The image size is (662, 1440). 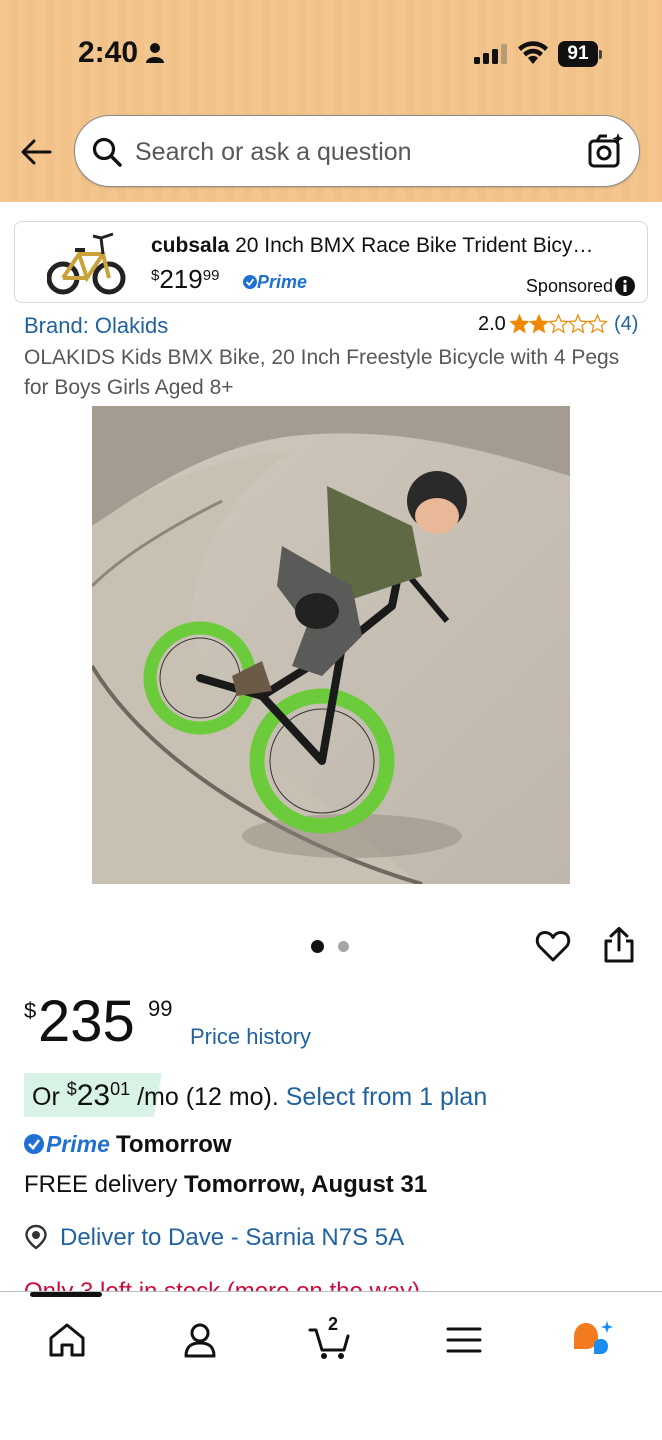 I want to click on search-input, so click(x=355, y=152).